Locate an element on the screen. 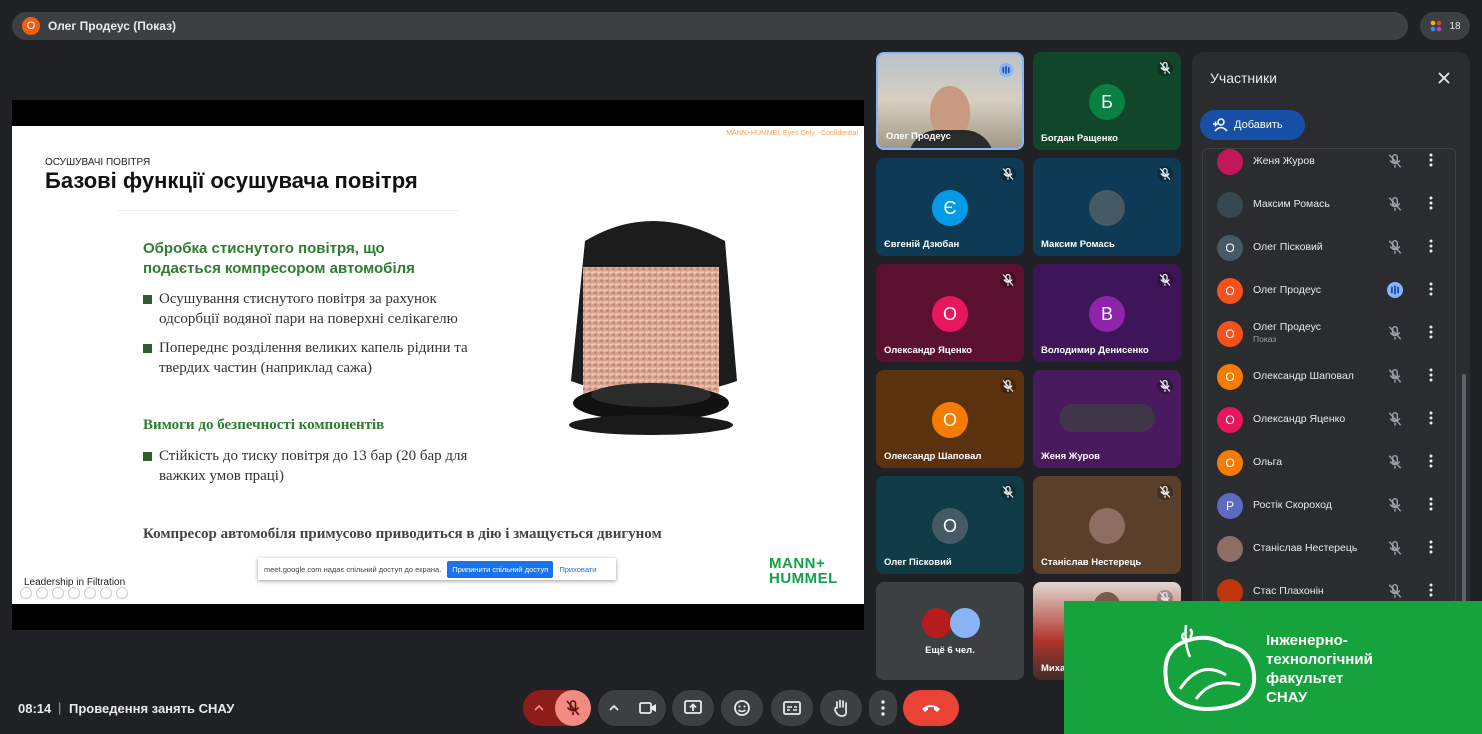 This screenshot has width=1482, height=734. participant-name: Максим Ромась is located at coordinates (1078, 244).